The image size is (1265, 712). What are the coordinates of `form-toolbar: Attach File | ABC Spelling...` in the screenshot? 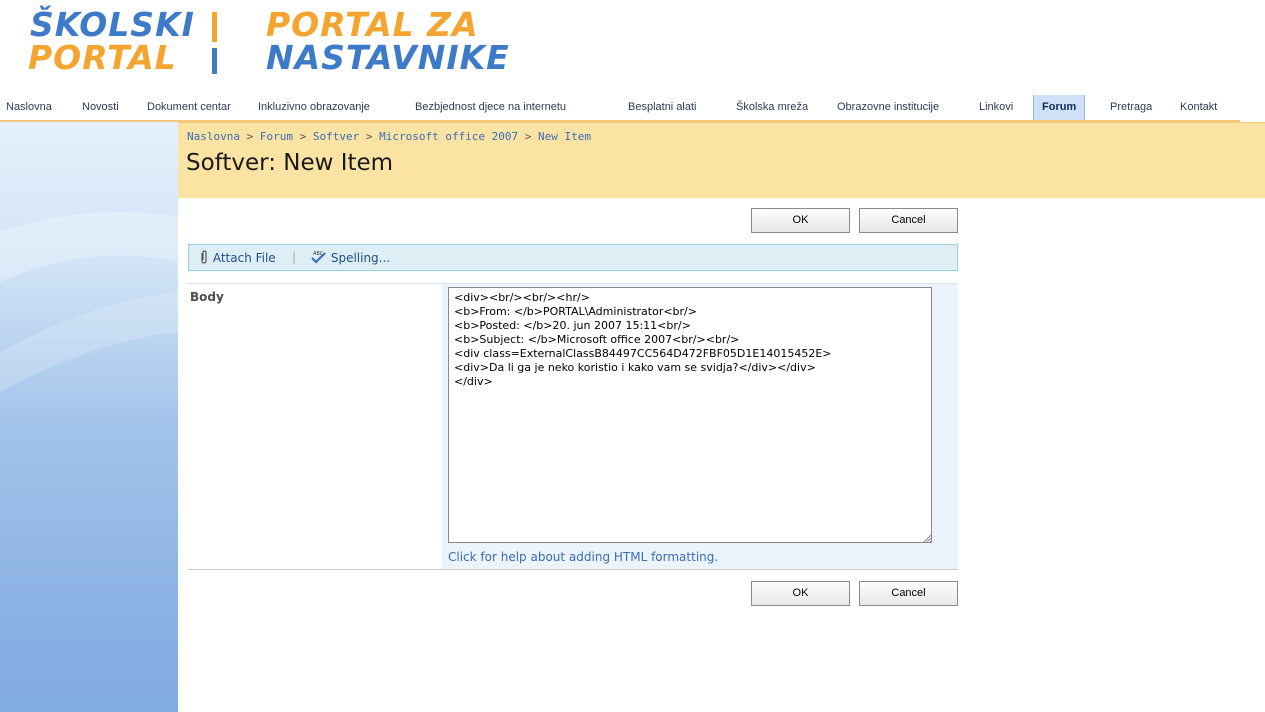 It's located at (573, 257).